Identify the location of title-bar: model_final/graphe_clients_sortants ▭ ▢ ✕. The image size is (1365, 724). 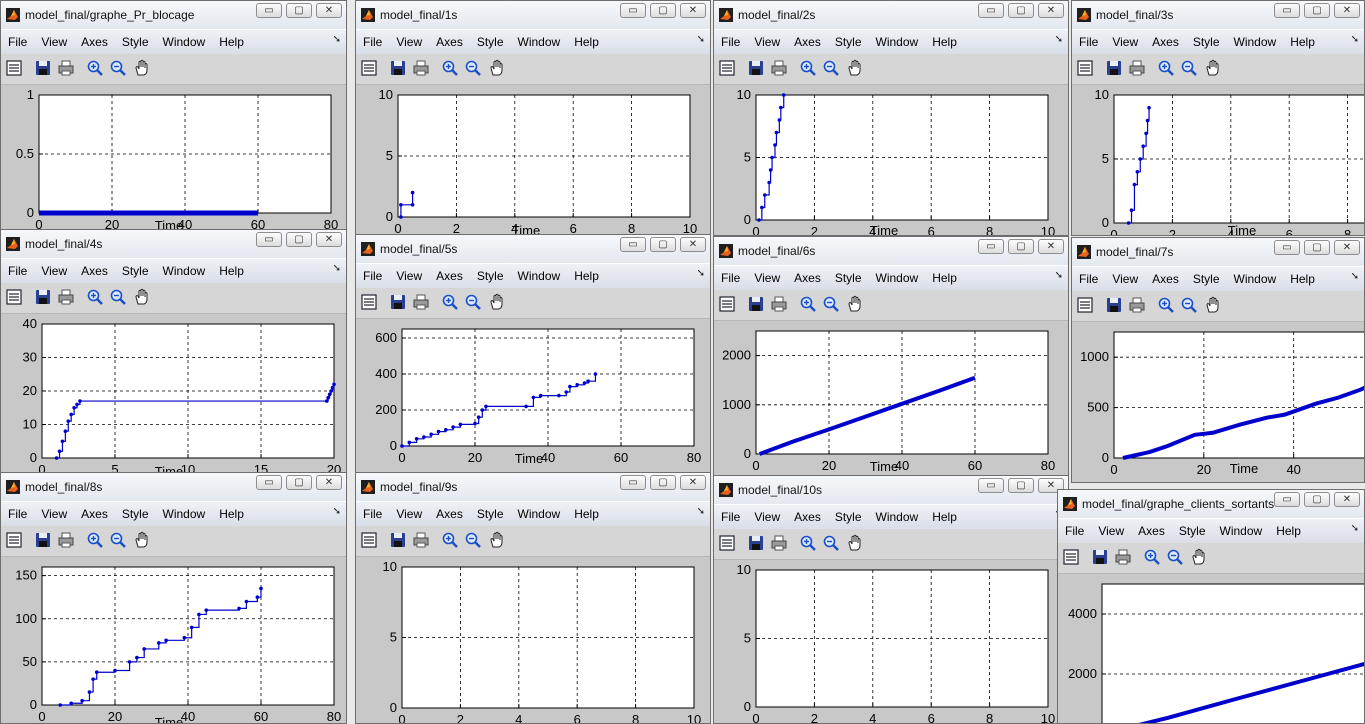
(1211, 504).